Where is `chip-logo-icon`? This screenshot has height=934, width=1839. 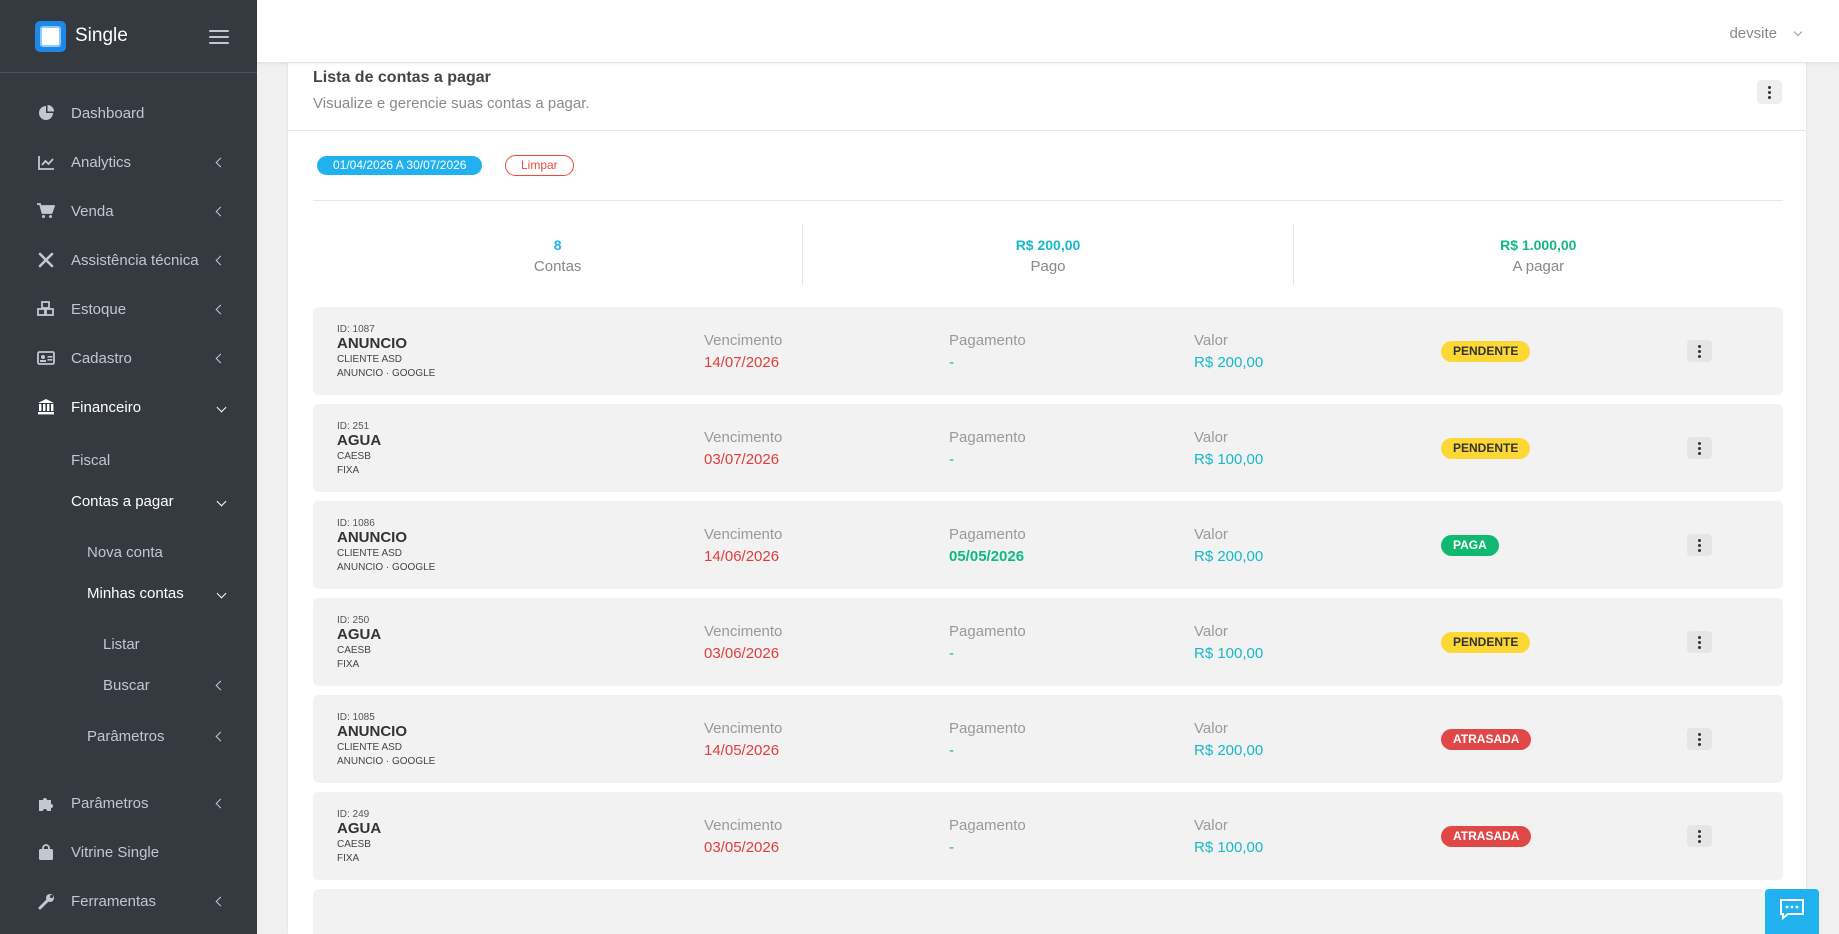
chip-logo-icon is located at coordinates (50, 36).